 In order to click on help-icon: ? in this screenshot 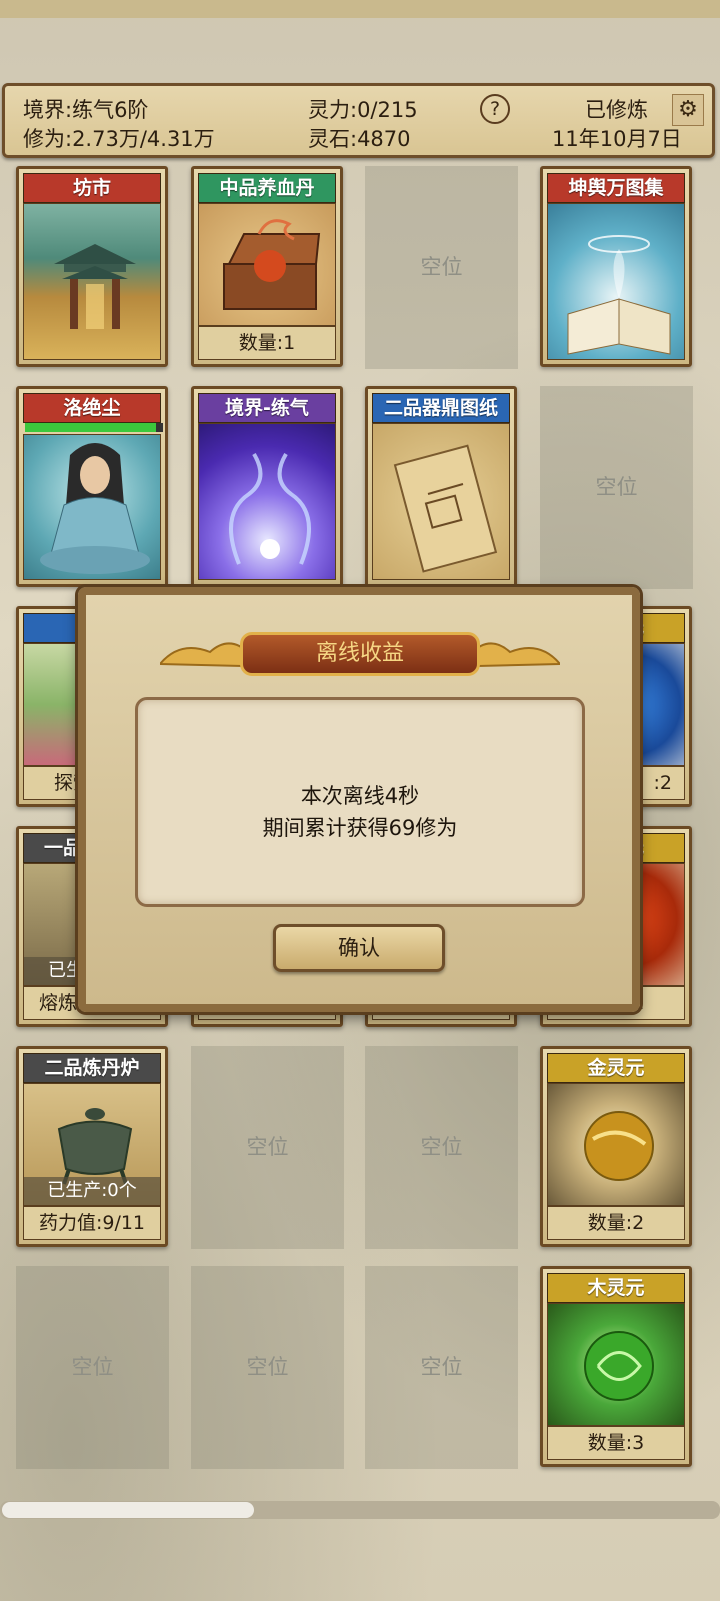, I will do `click(495, 109)`.